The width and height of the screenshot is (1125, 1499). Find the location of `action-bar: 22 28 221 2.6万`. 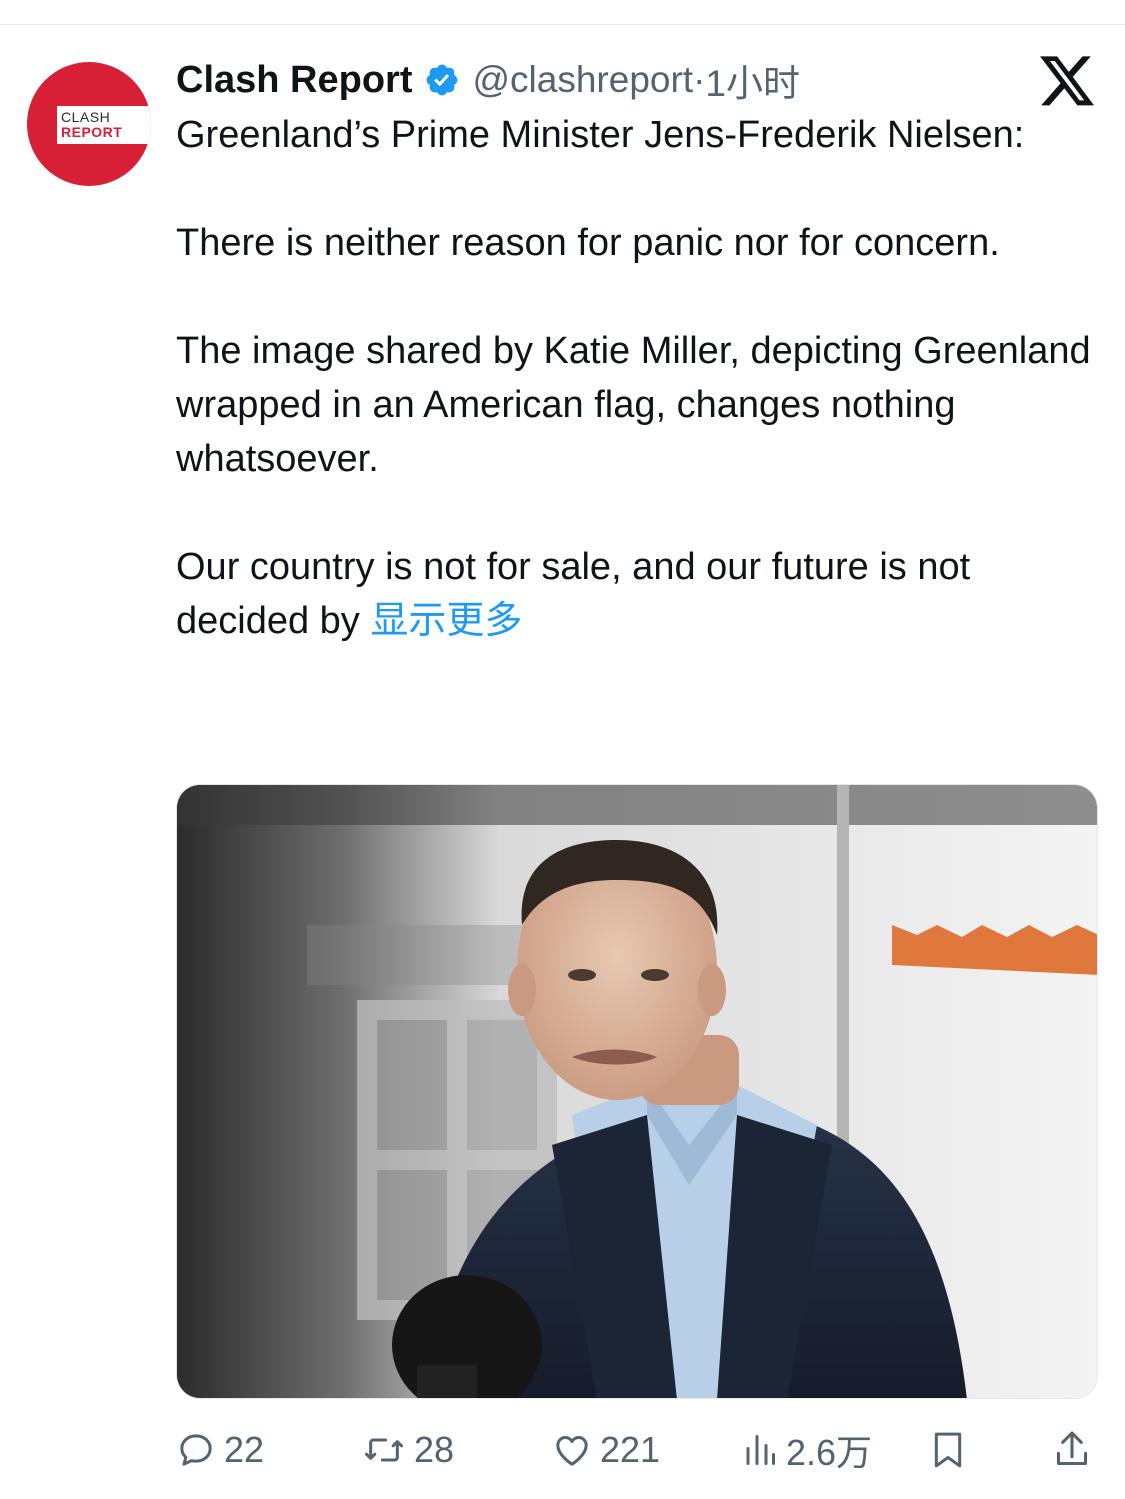

action-bar: 22 28 221 2.6万 is located at coordinates (562, 1450).